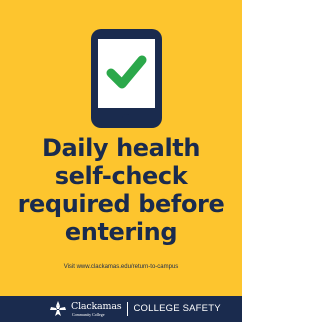 This screenshot has height=322, width=320. Describe the element at coordinates (121, 204) in the screenshot. I see `headline-line-3: required before` at that location.